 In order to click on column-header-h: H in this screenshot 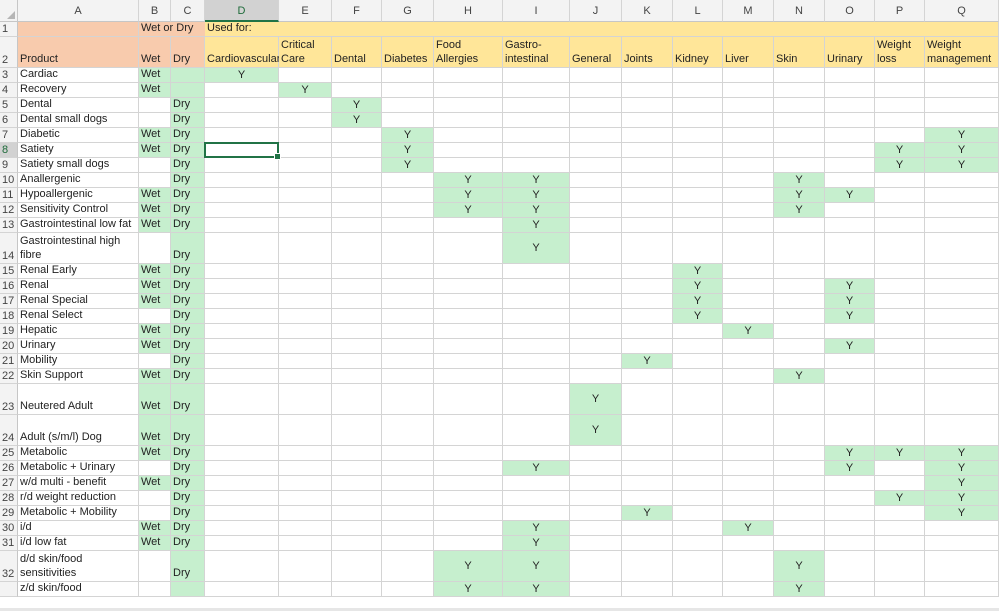, I will do `click(468, 11)`.